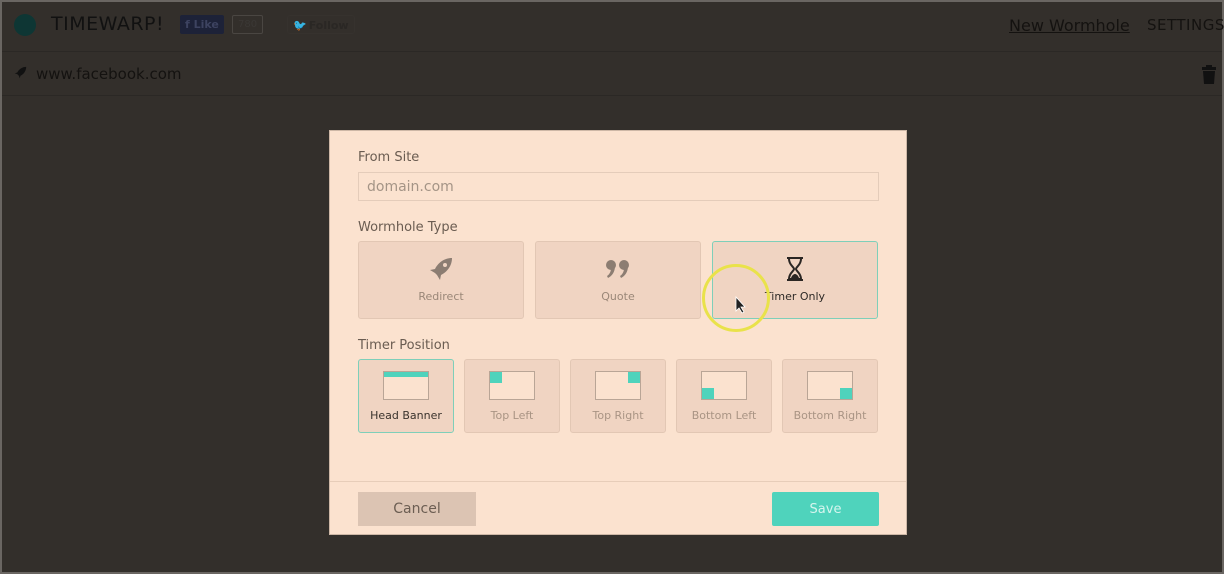 This screenshot has width=1224, height=574. Describe the element at coordinates (618, 415) in the screenshot. I see `timer-position-label: Top Right` at that location.